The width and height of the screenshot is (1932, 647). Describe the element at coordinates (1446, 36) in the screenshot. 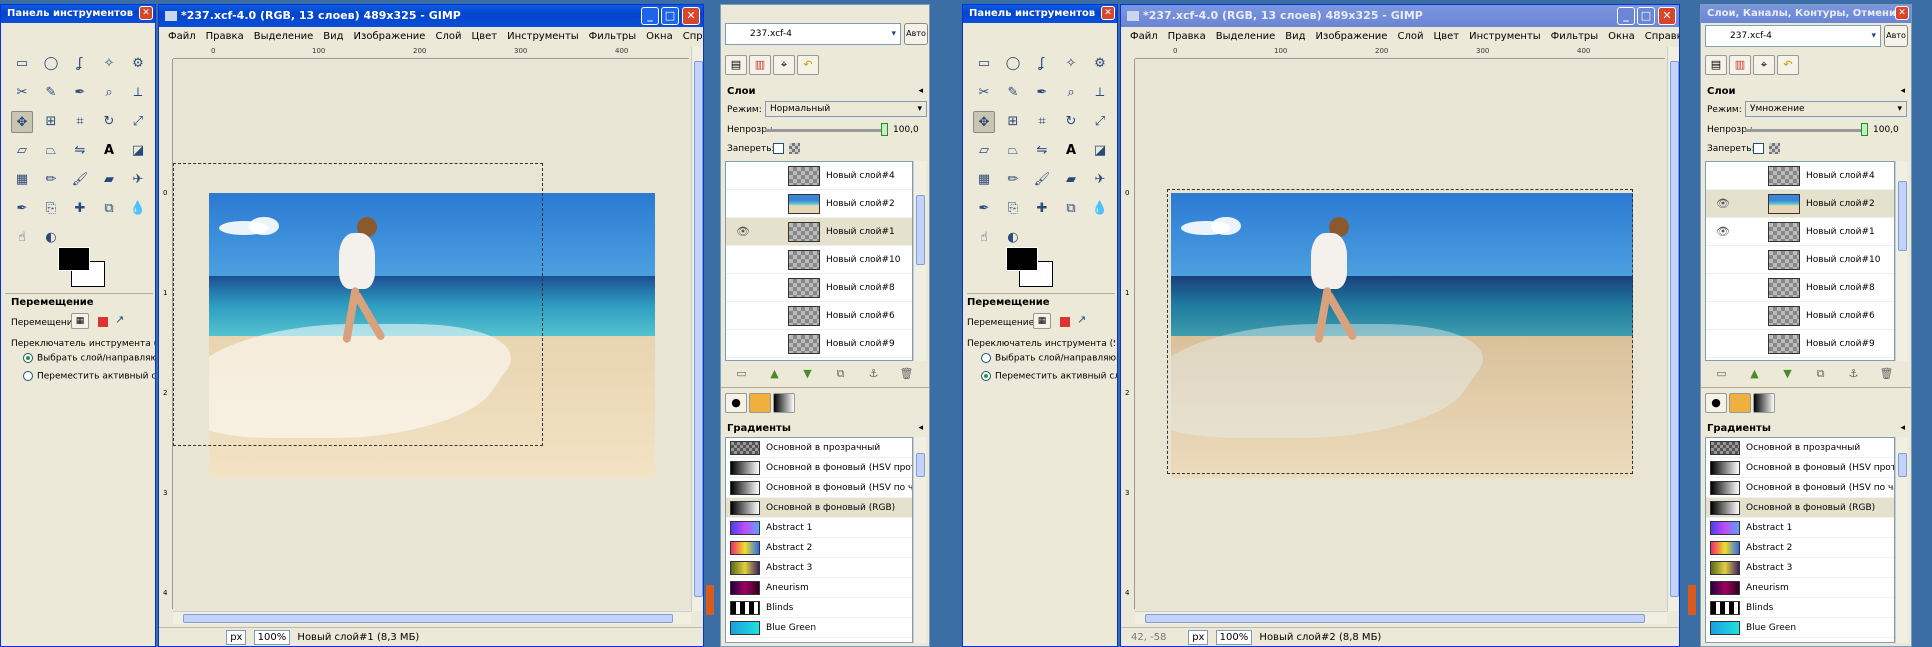

I see `menu-item: Цвет` at that location.